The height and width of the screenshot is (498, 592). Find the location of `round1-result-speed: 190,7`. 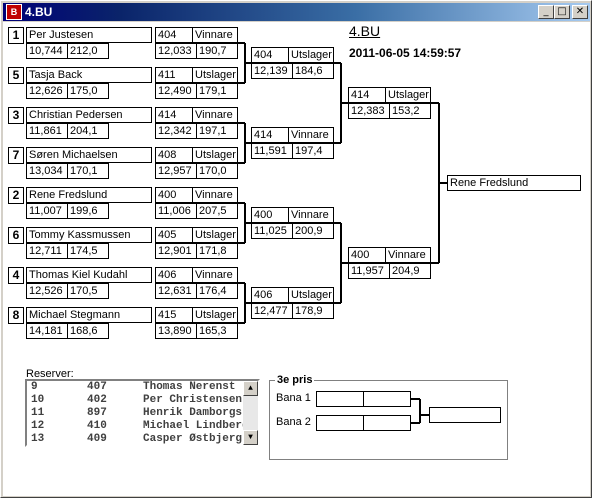

round1-result-speed: 190,7 is located at coordinates (217, 51).